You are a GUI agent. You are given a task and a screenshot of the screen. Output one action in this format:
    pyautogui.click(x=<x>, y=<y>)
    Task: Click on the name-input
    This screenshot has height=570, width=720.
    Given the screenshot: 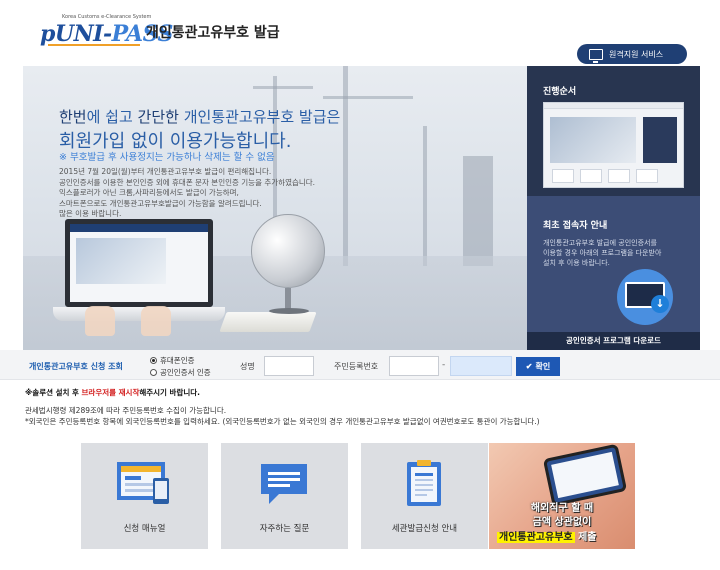 What is the action you would take?
    pyautogui.click(x=289, y=366)
    